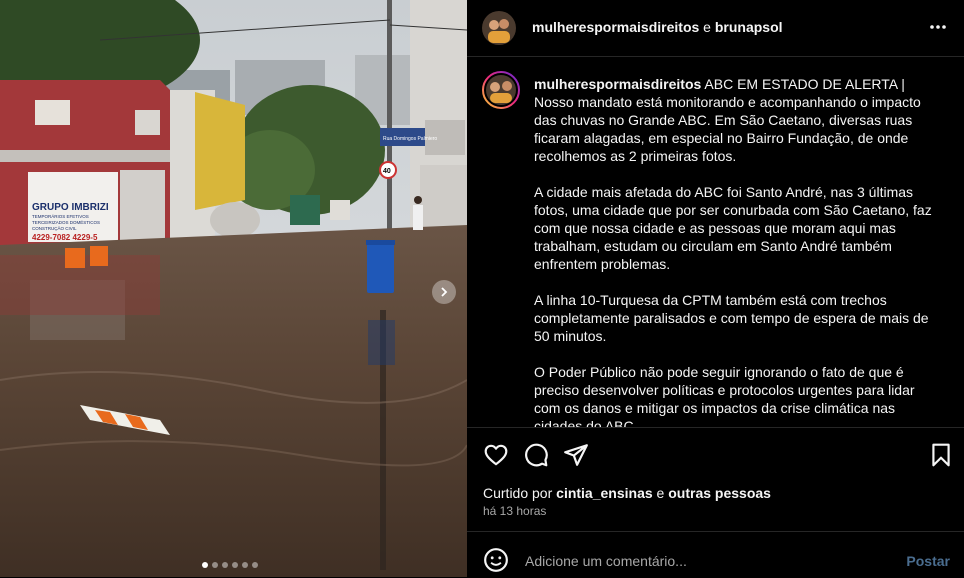 The height and width of the screenshot is (578, 964). I want to click on post-actions, so click(715, 451).